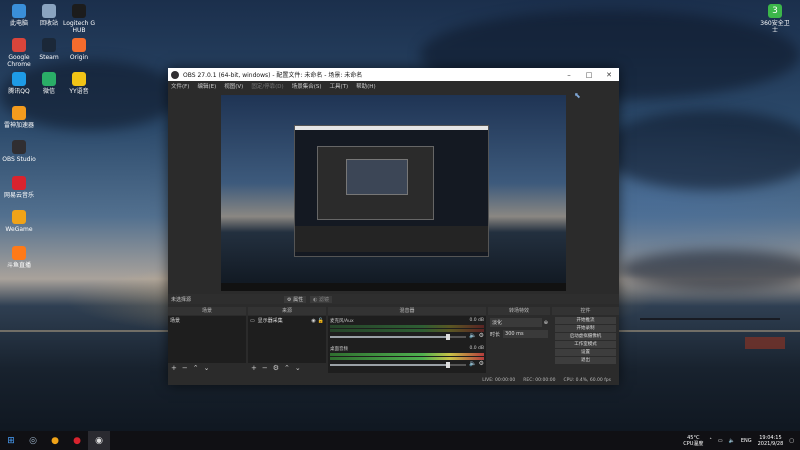  I want to click on add-source-icon: +, so click(254, 368).